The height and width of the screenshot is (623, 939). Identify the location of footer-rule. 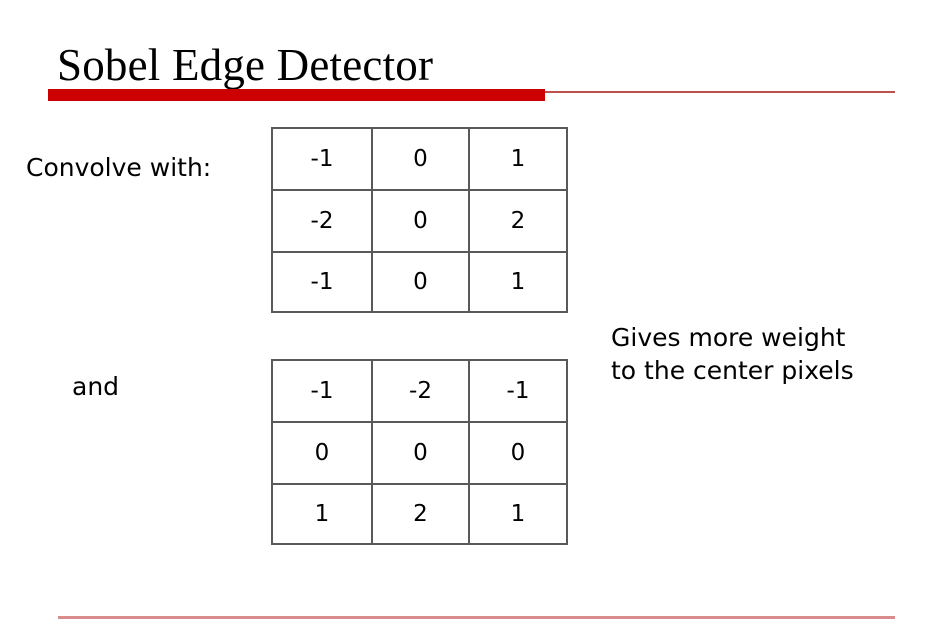
(476, 617).